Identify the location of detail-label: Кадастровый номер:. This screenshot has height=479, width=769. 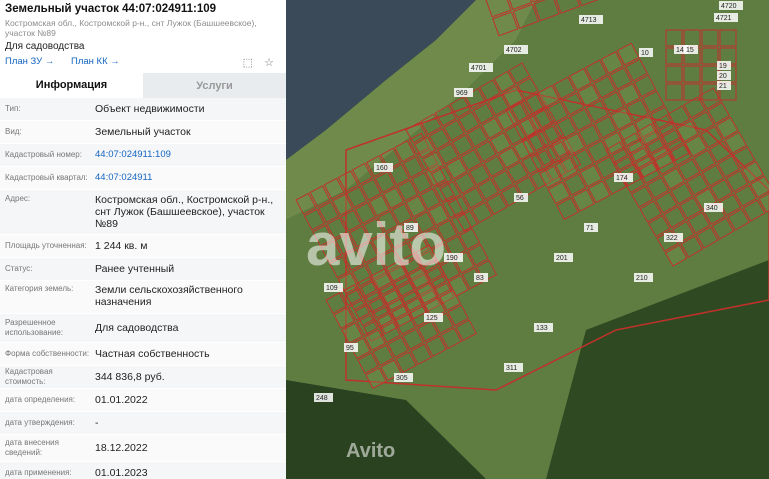
(43, 154).